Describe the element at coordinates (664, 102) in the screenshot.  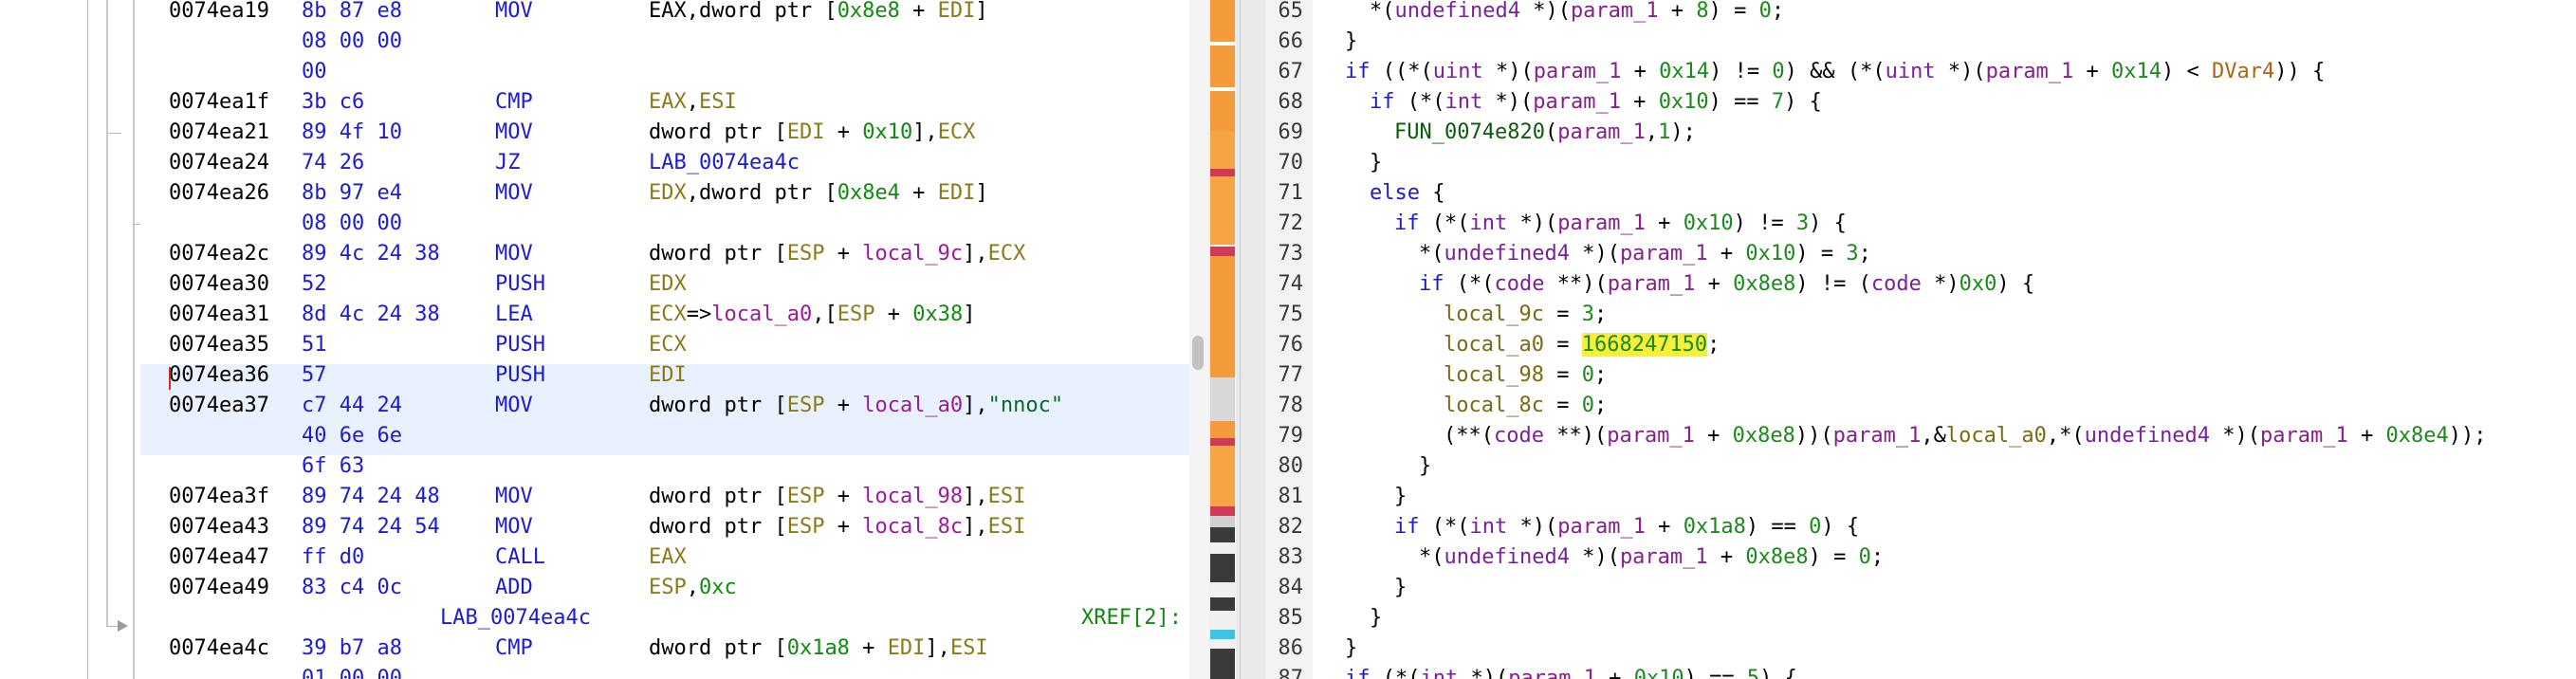
I see `instruction-row: 0074ea1f 3b c6 CMP EAX,ESI` at that location.